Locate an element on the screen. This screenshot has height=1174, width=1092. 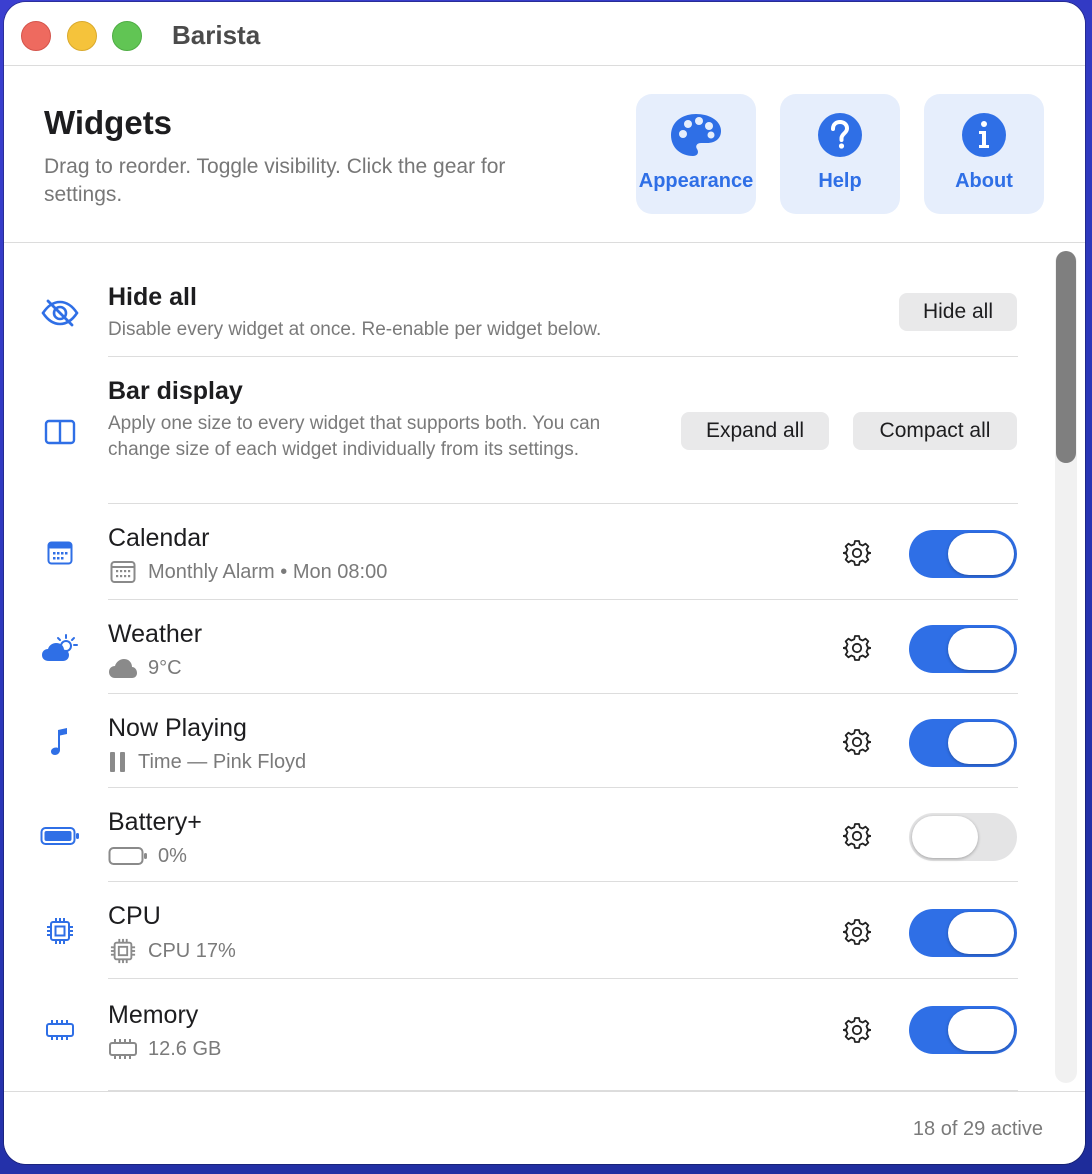
widget-name: Memory is located at coordinates (153, 1015).